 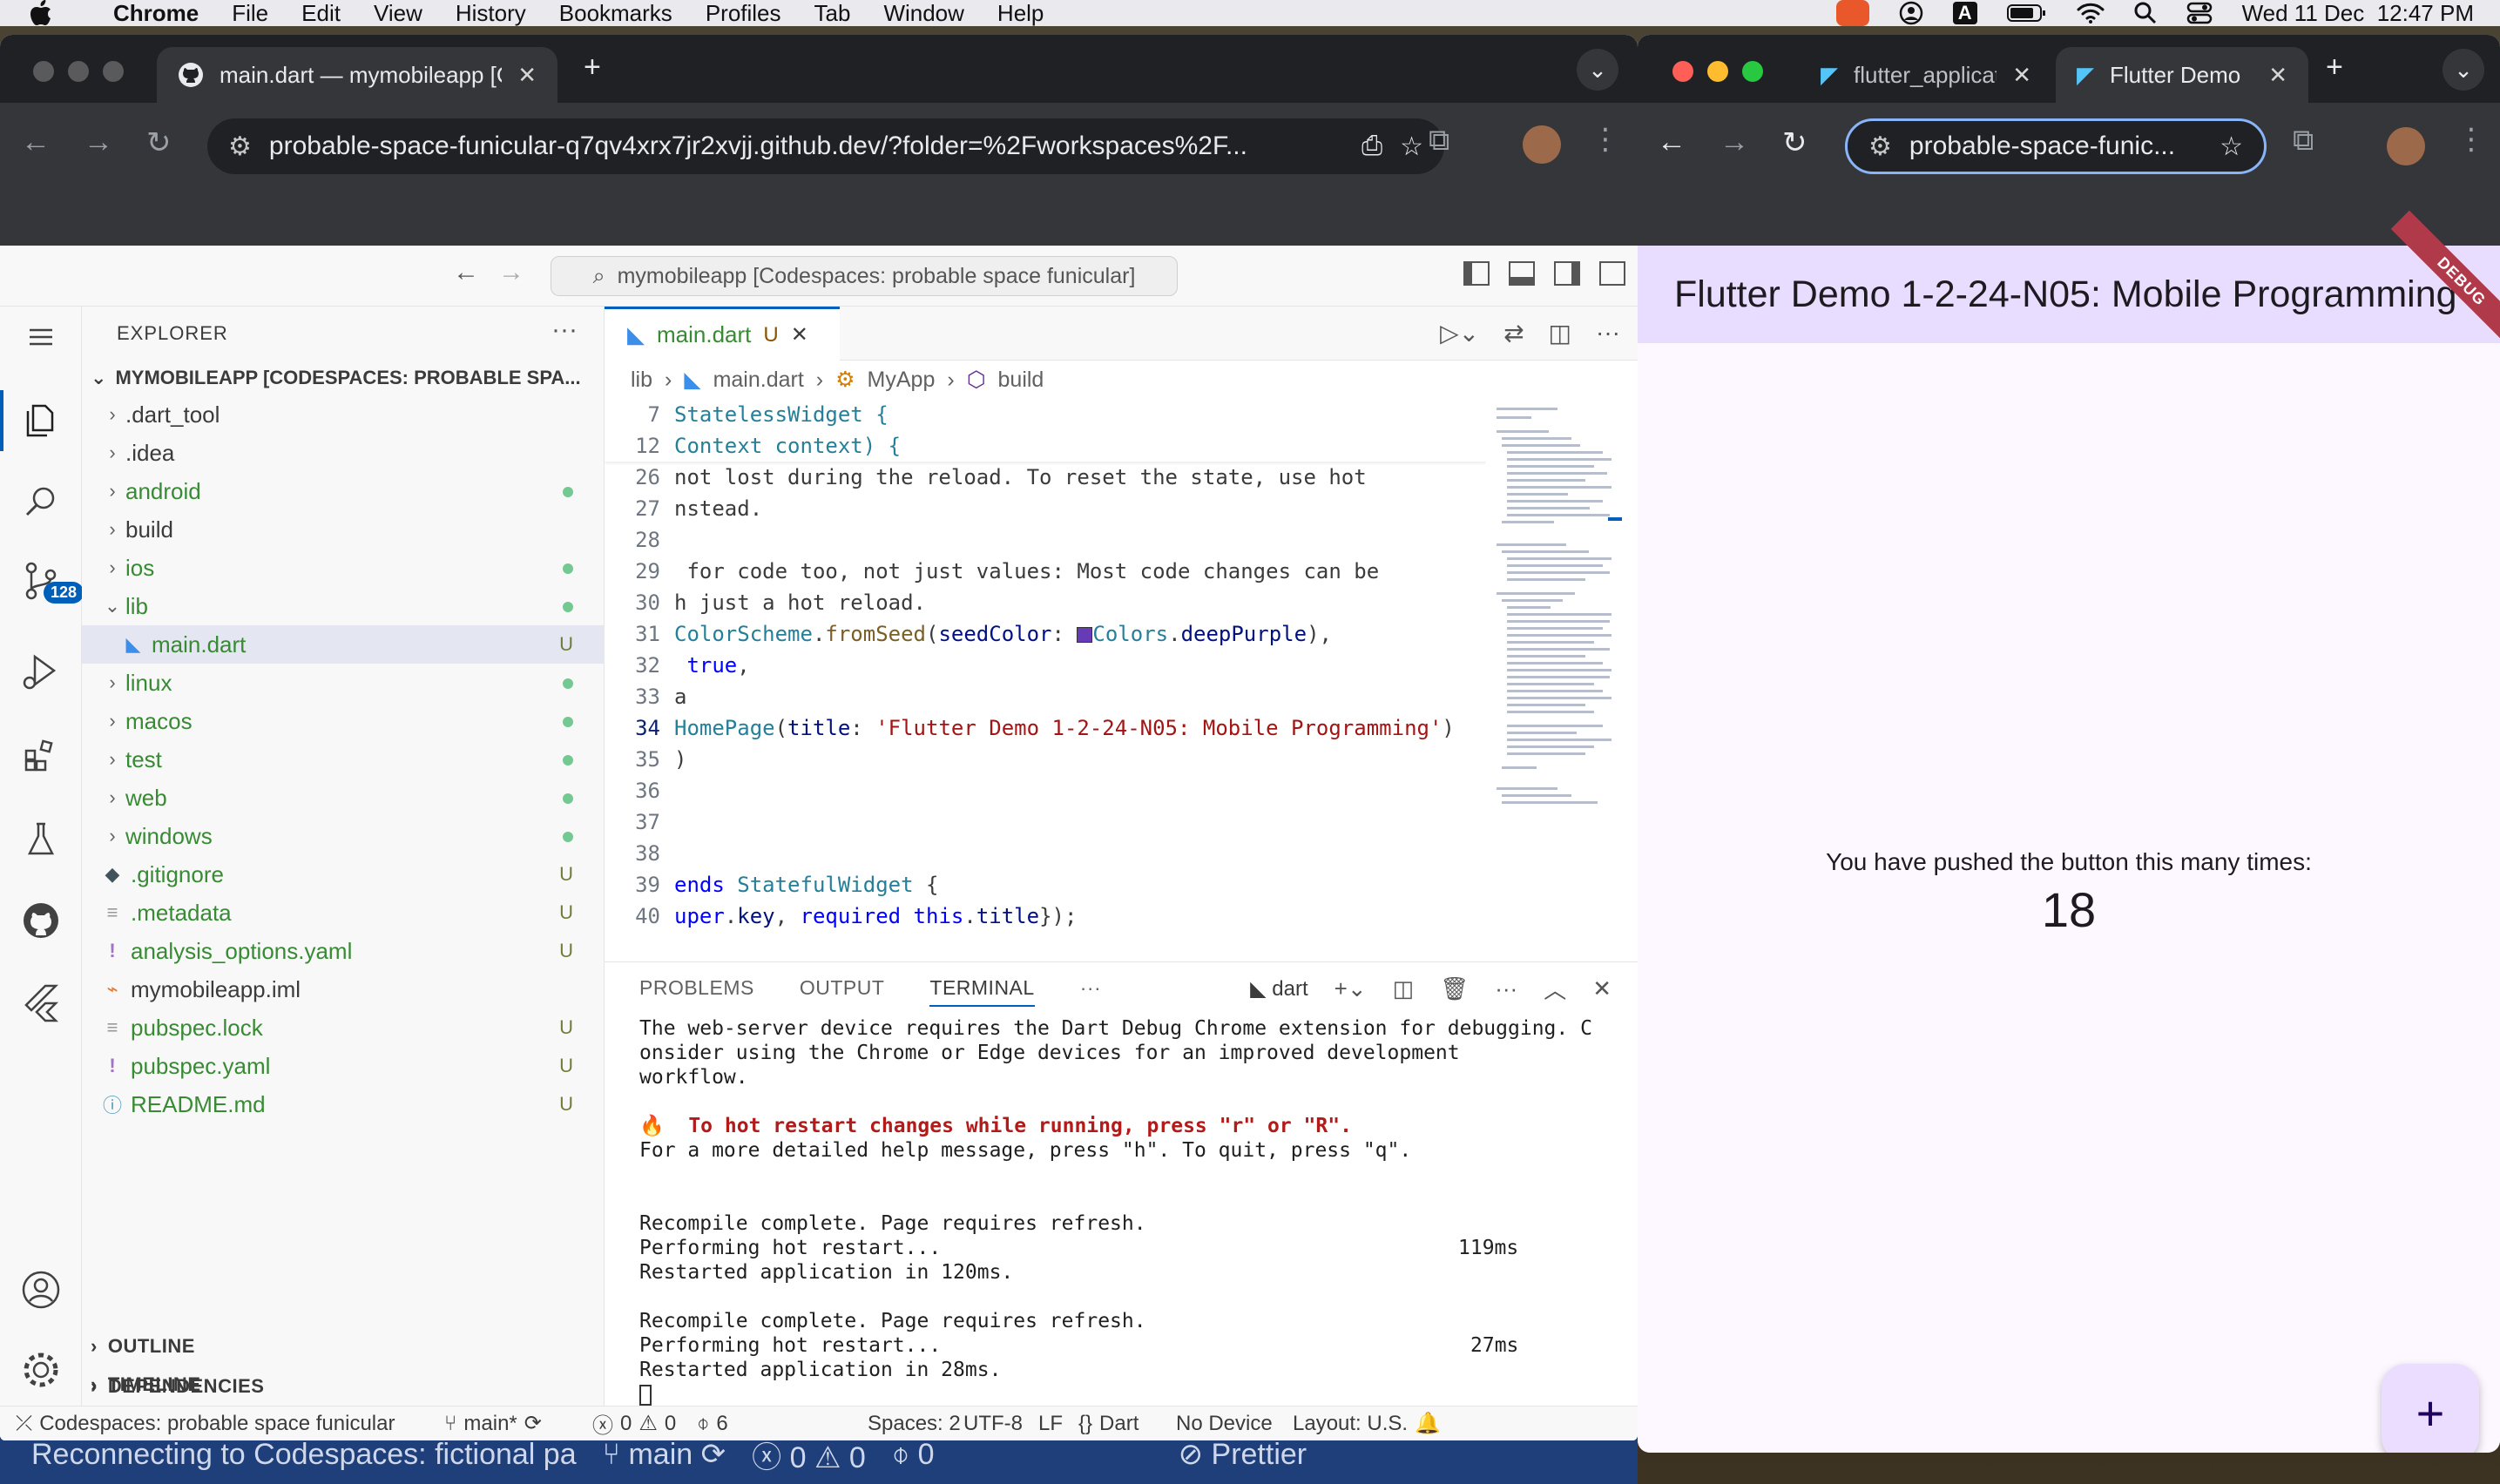 What do you see at coordinates (982, 991) in the screenshot?
I see `tab-terminal: TERMINAL` at bounding box center [982, 991].